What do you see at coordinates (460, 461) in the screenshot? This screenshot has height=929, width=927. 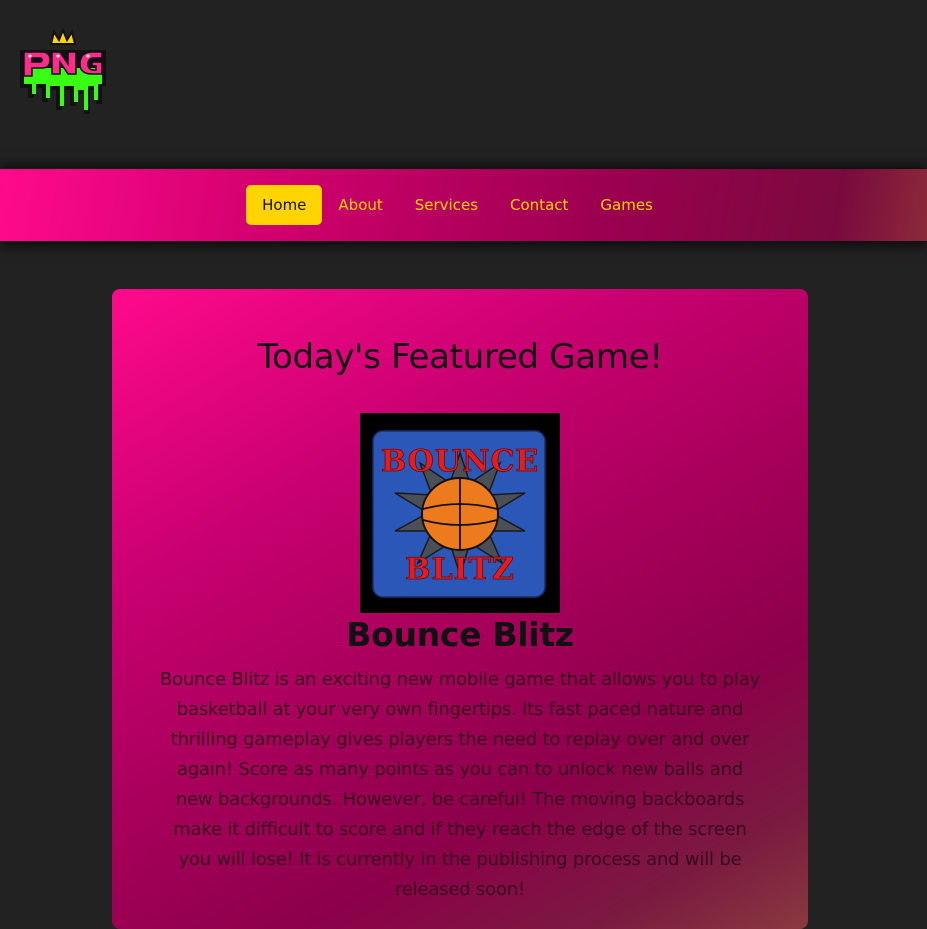 I see `cover-title-top: BOUNCE` at bounding box center [460, 461].